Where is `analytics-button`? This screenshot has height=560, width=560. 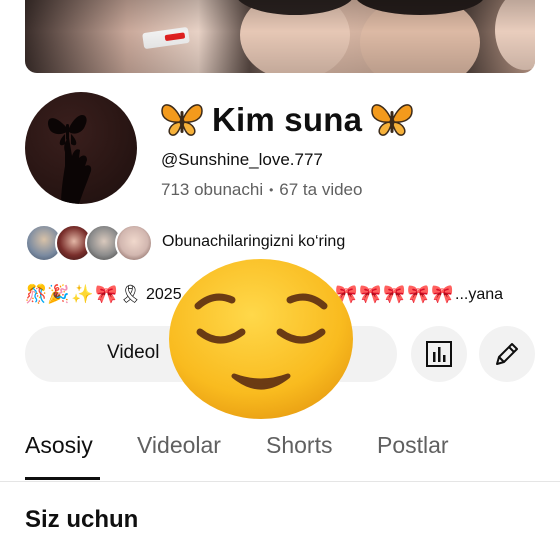 analytics-button is located at coordinates (439, 354).